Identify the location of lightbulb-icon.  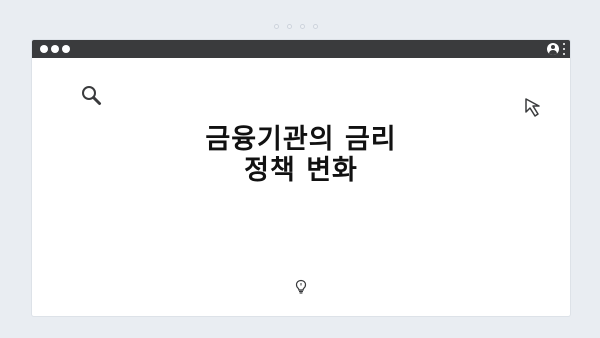
(301, 286).